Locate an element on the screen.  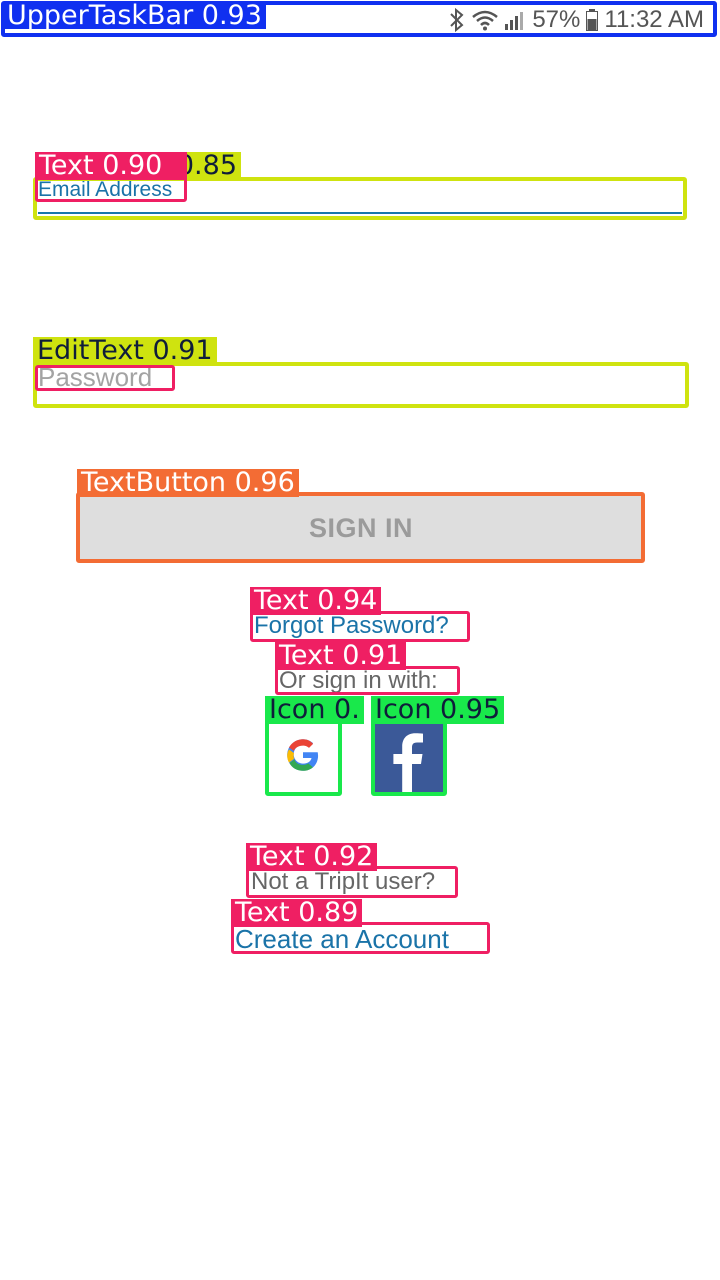
password-text-detection-box is located at coordinates (105, 378).